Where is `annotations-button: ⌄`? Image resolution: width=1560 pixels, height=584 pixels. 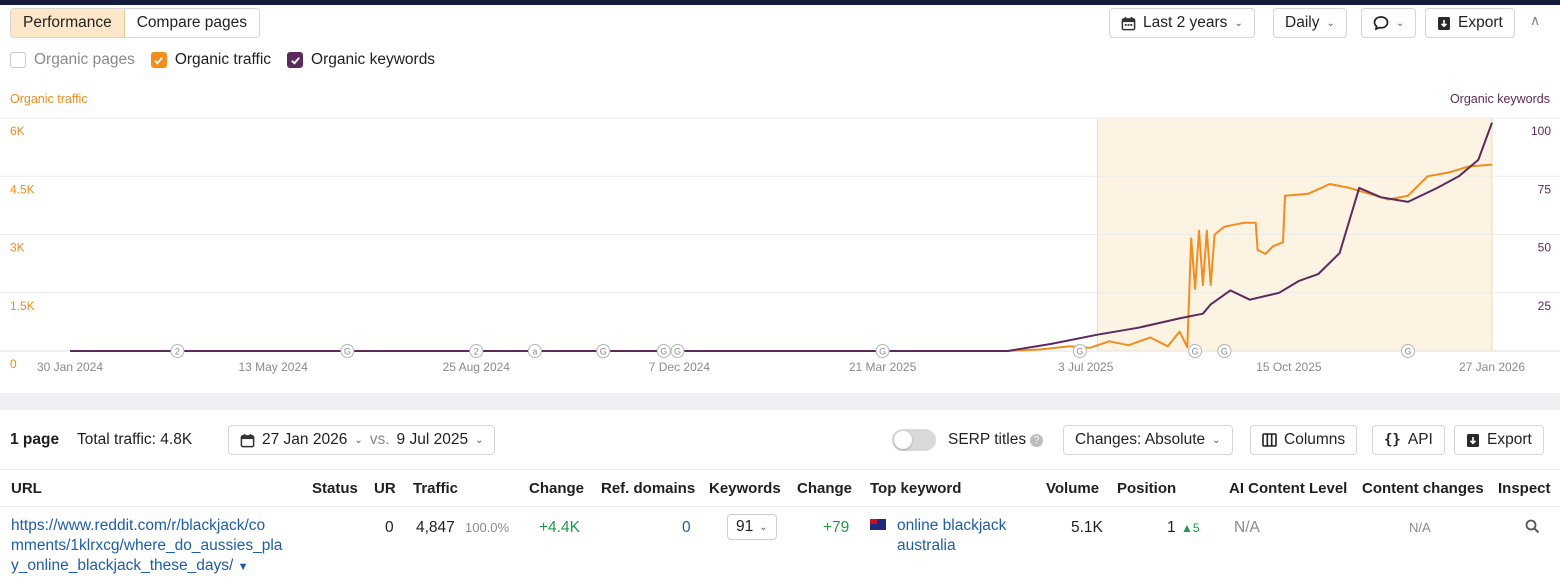 annotations-button: ⌄ is located at coordinates (1389, 23).